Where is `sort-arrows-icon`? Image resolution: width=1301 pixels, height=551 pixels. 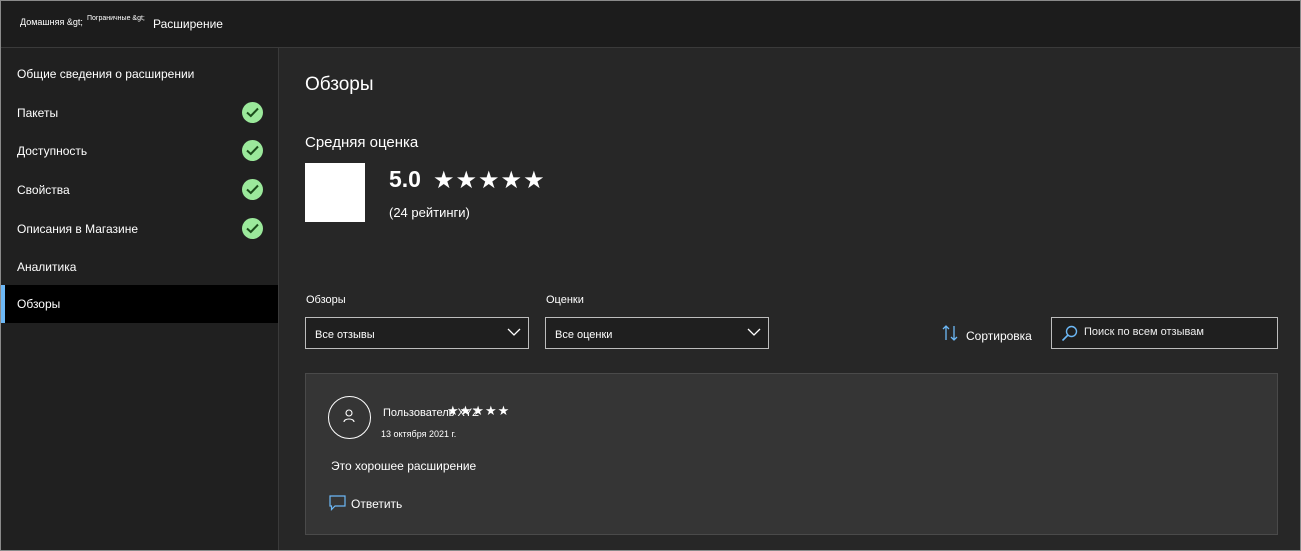
sort-arrows-icon is located at coordinates (950, 333).